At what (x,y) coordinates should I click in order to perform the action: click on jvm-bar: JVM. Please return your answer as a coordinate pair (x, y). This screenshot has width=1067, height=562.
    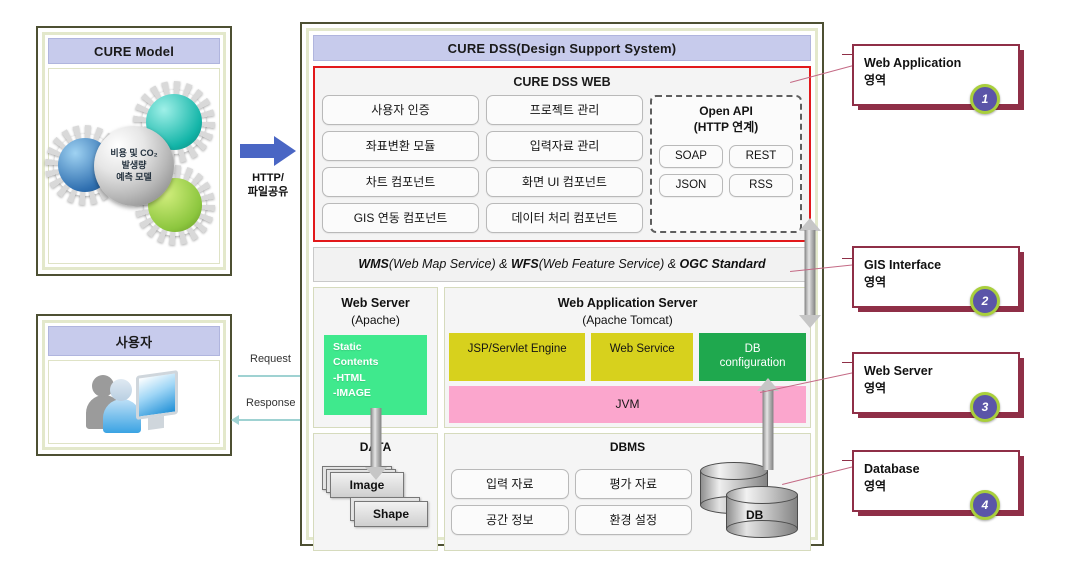
    Looking at the image, I should click on (627, 404).